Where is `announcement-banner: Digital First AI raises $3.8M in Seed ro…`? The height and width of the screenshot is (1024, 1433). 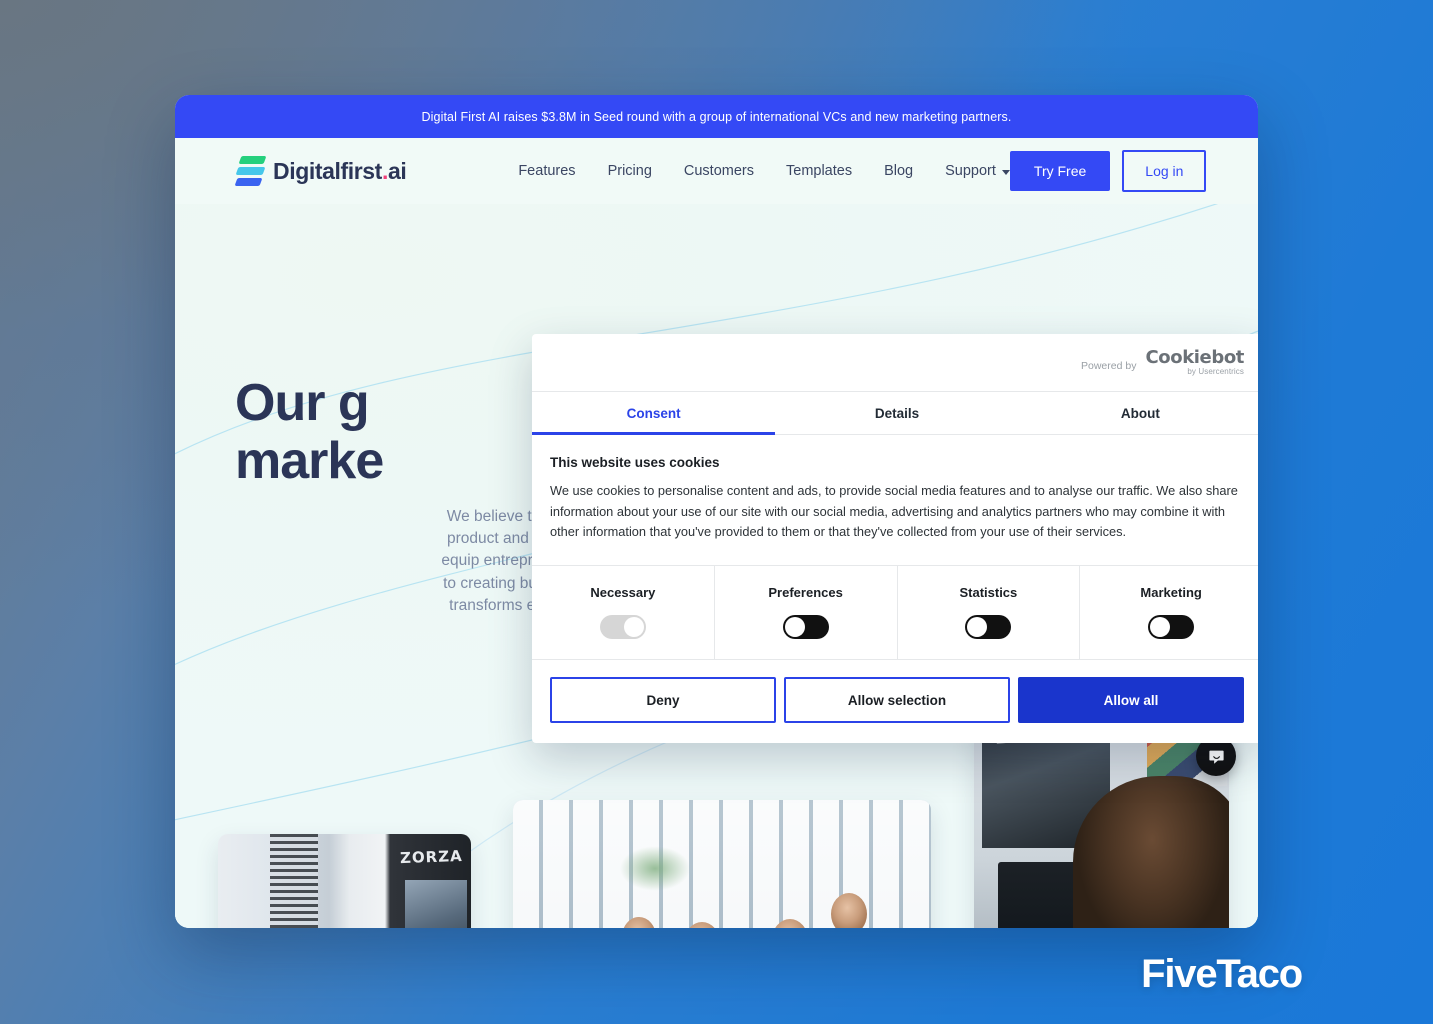
announcement-banner: Digital First AI raises $3.8M in Seed ro… is located at coordinates (716, 116).